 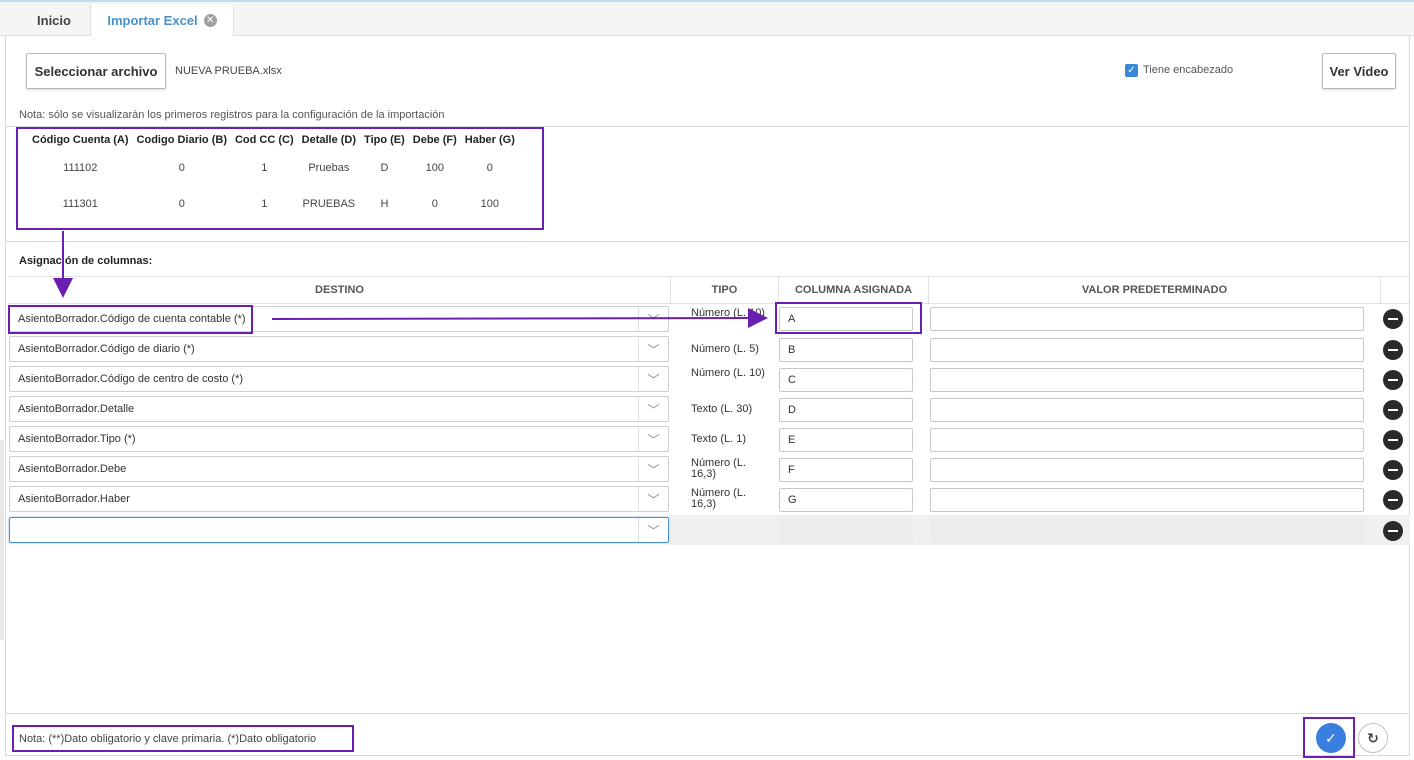 What do you see at coordinates (489, 140) in the screenshot?
I see `preview-header: Haber (G)` at bounding box center [489, 140].